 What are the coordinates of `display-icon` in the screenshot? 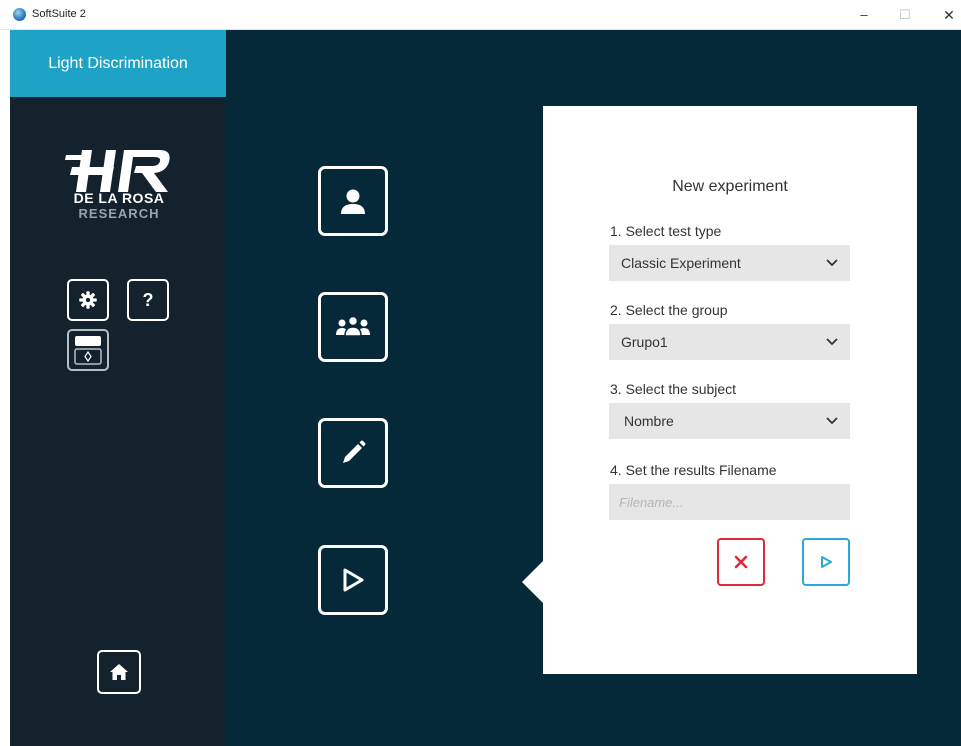 It's located at (88, 350).